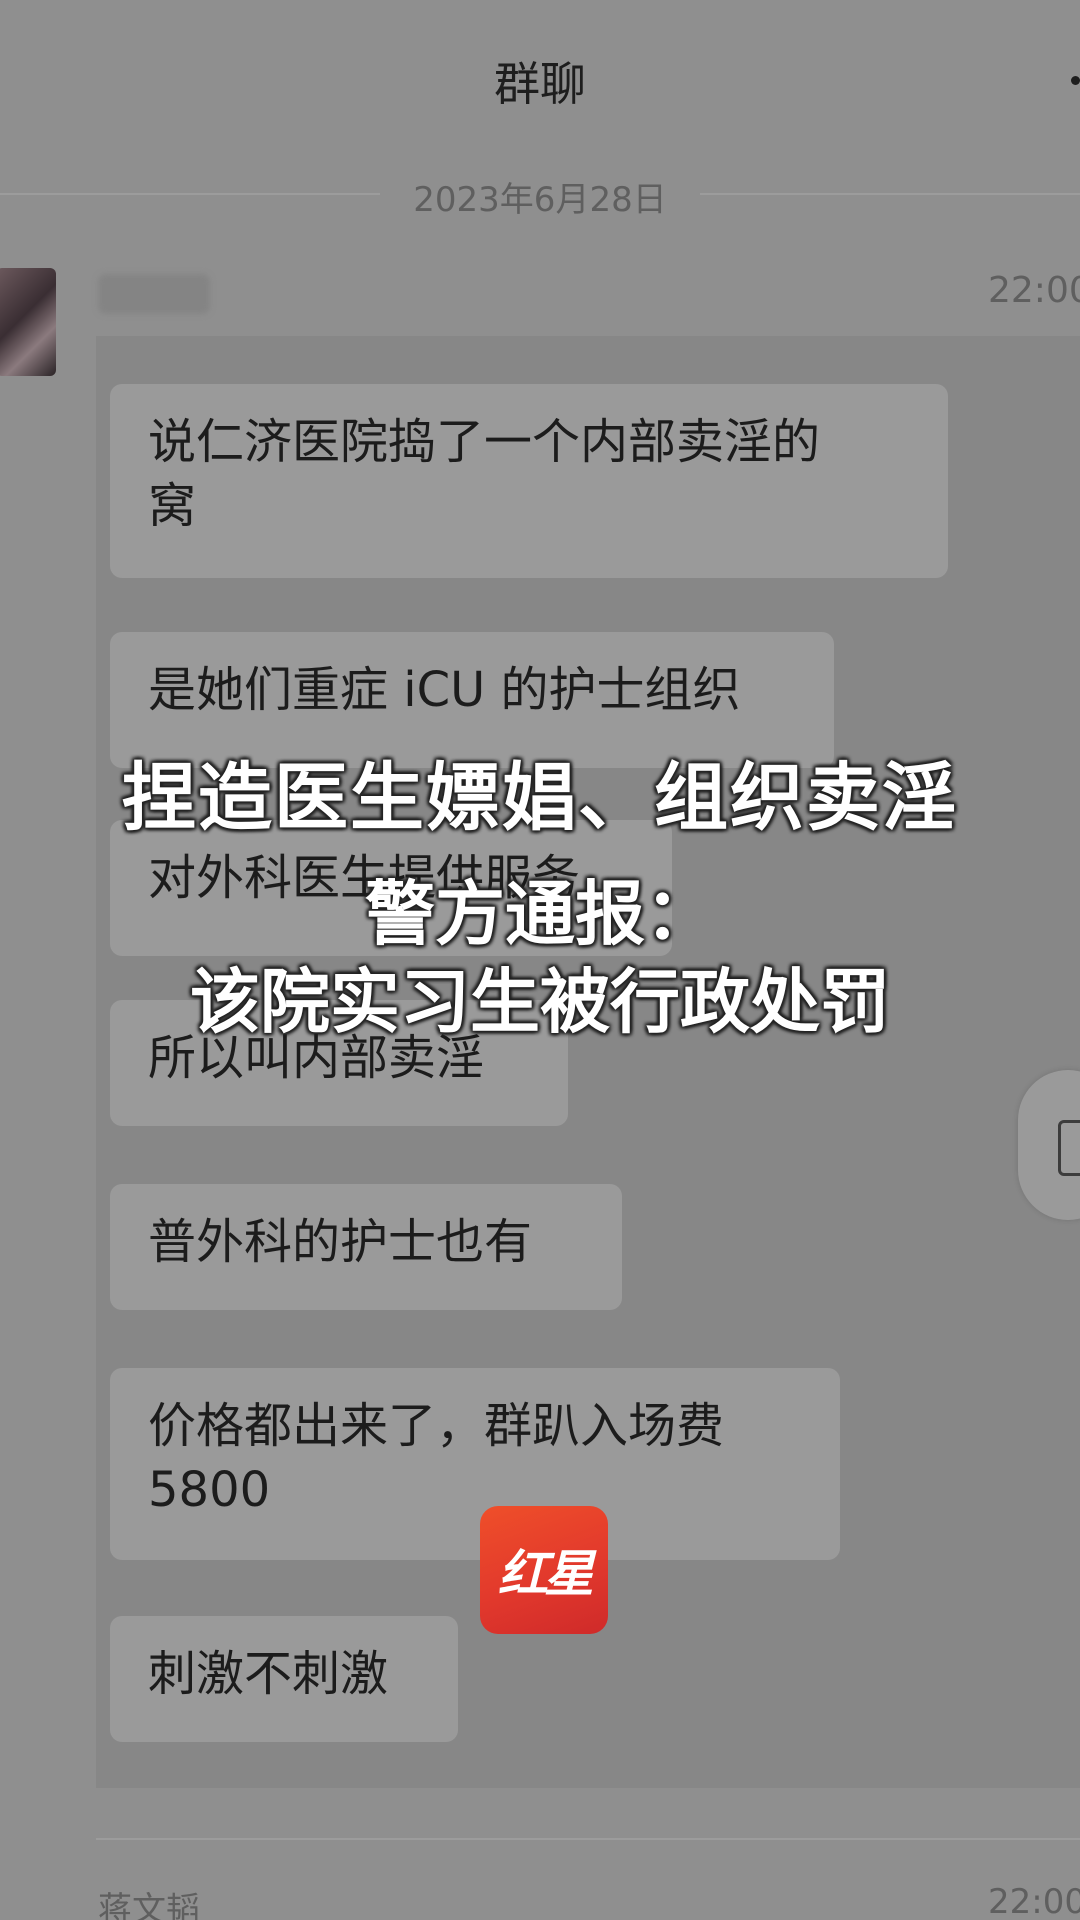 The width and height of the screenshot is (1080, 1920). Describe the element at coordinates (444, 690) in the screenshot. I see `message-text: 是她们重症 iCU 的护士组织` at that location.